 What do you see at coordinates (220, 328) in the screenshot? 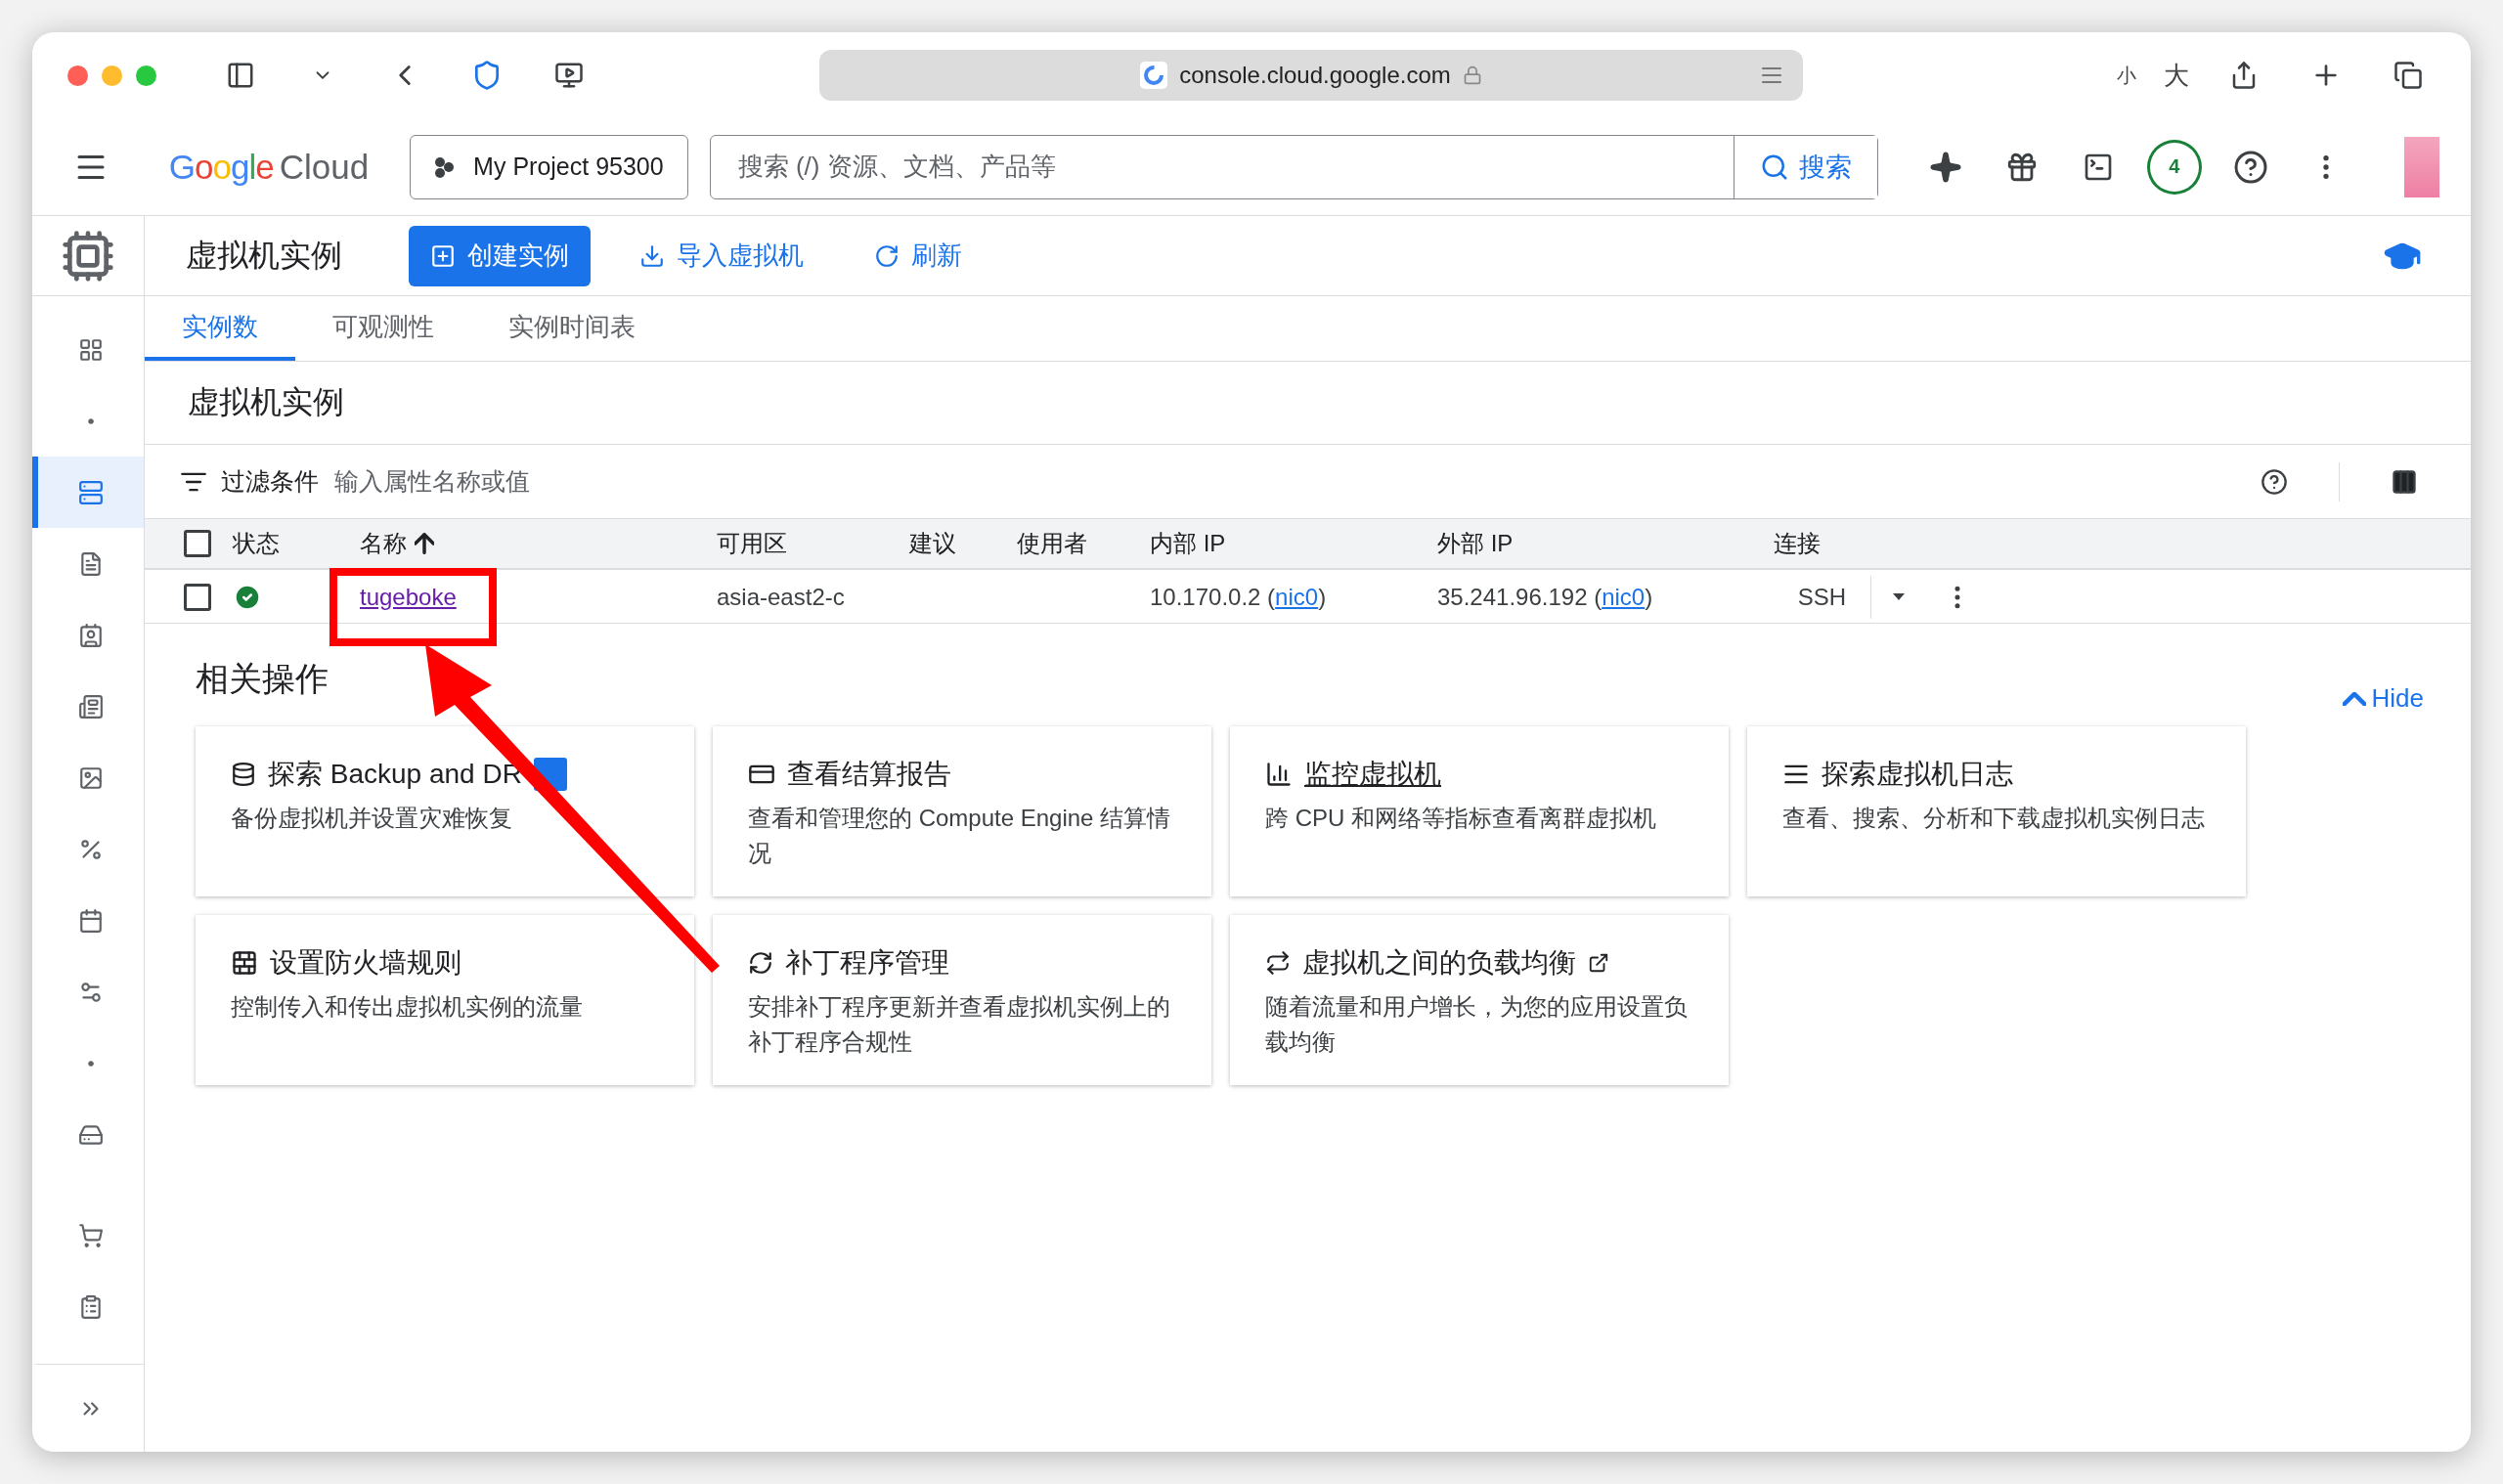
I see `tab: 实例数` at bounding box center [220, 328].